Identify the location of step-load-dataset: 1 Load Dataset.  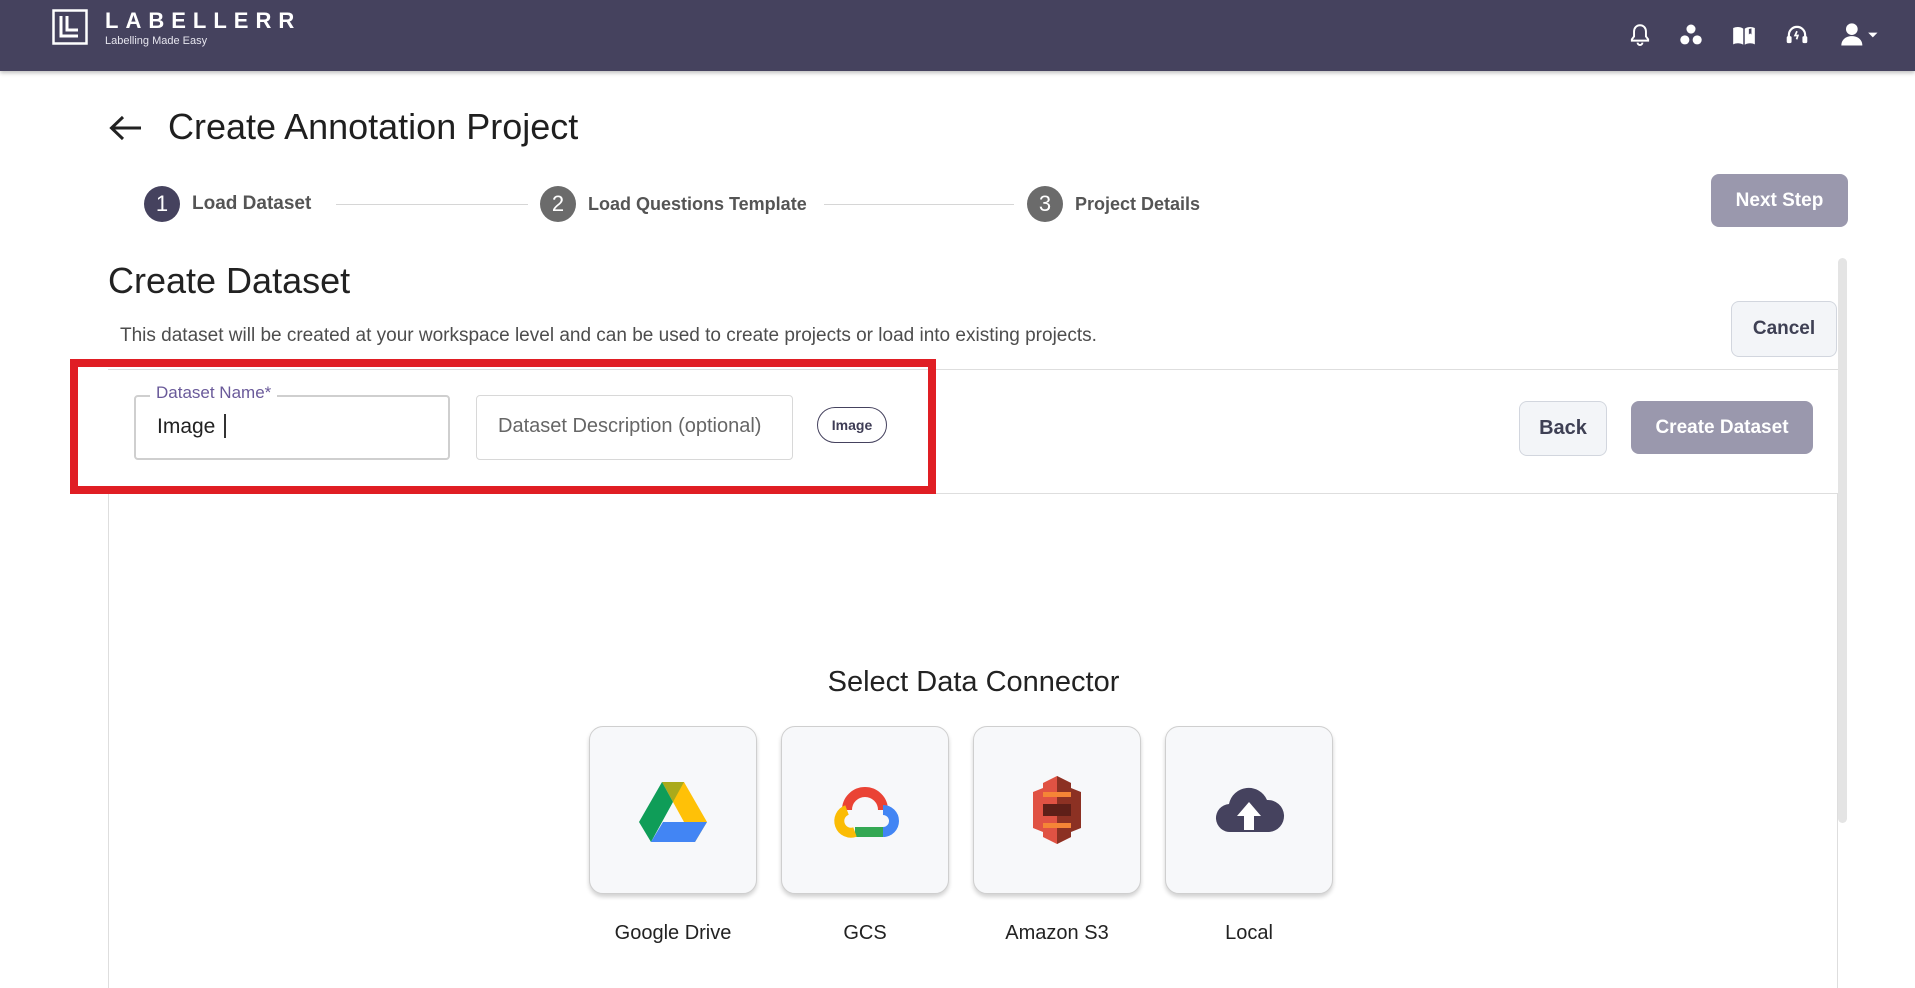
(227, 204).